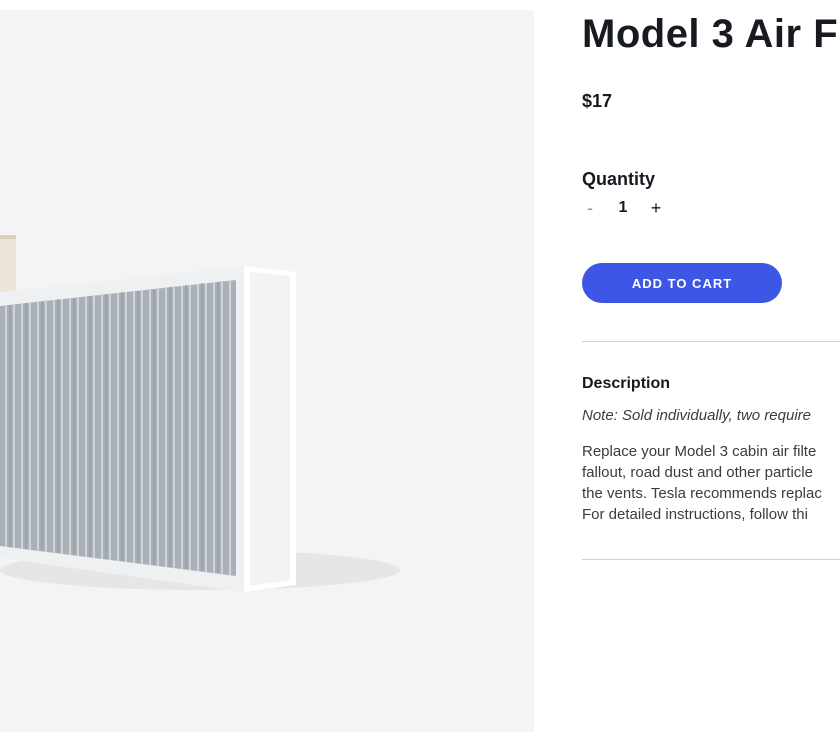 The image size is (840, 732). Describe the element at coordinates (711, 341) in the screenshot. I see `divider-top` at that location.